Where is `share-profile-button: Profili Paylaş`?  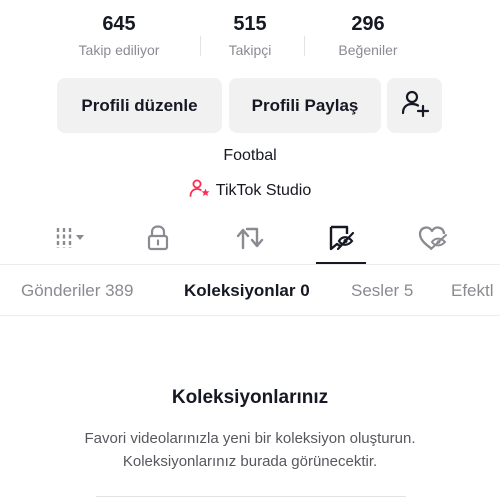 share-profile-button: Profili Paylaş is located at coordinates (305, 105).